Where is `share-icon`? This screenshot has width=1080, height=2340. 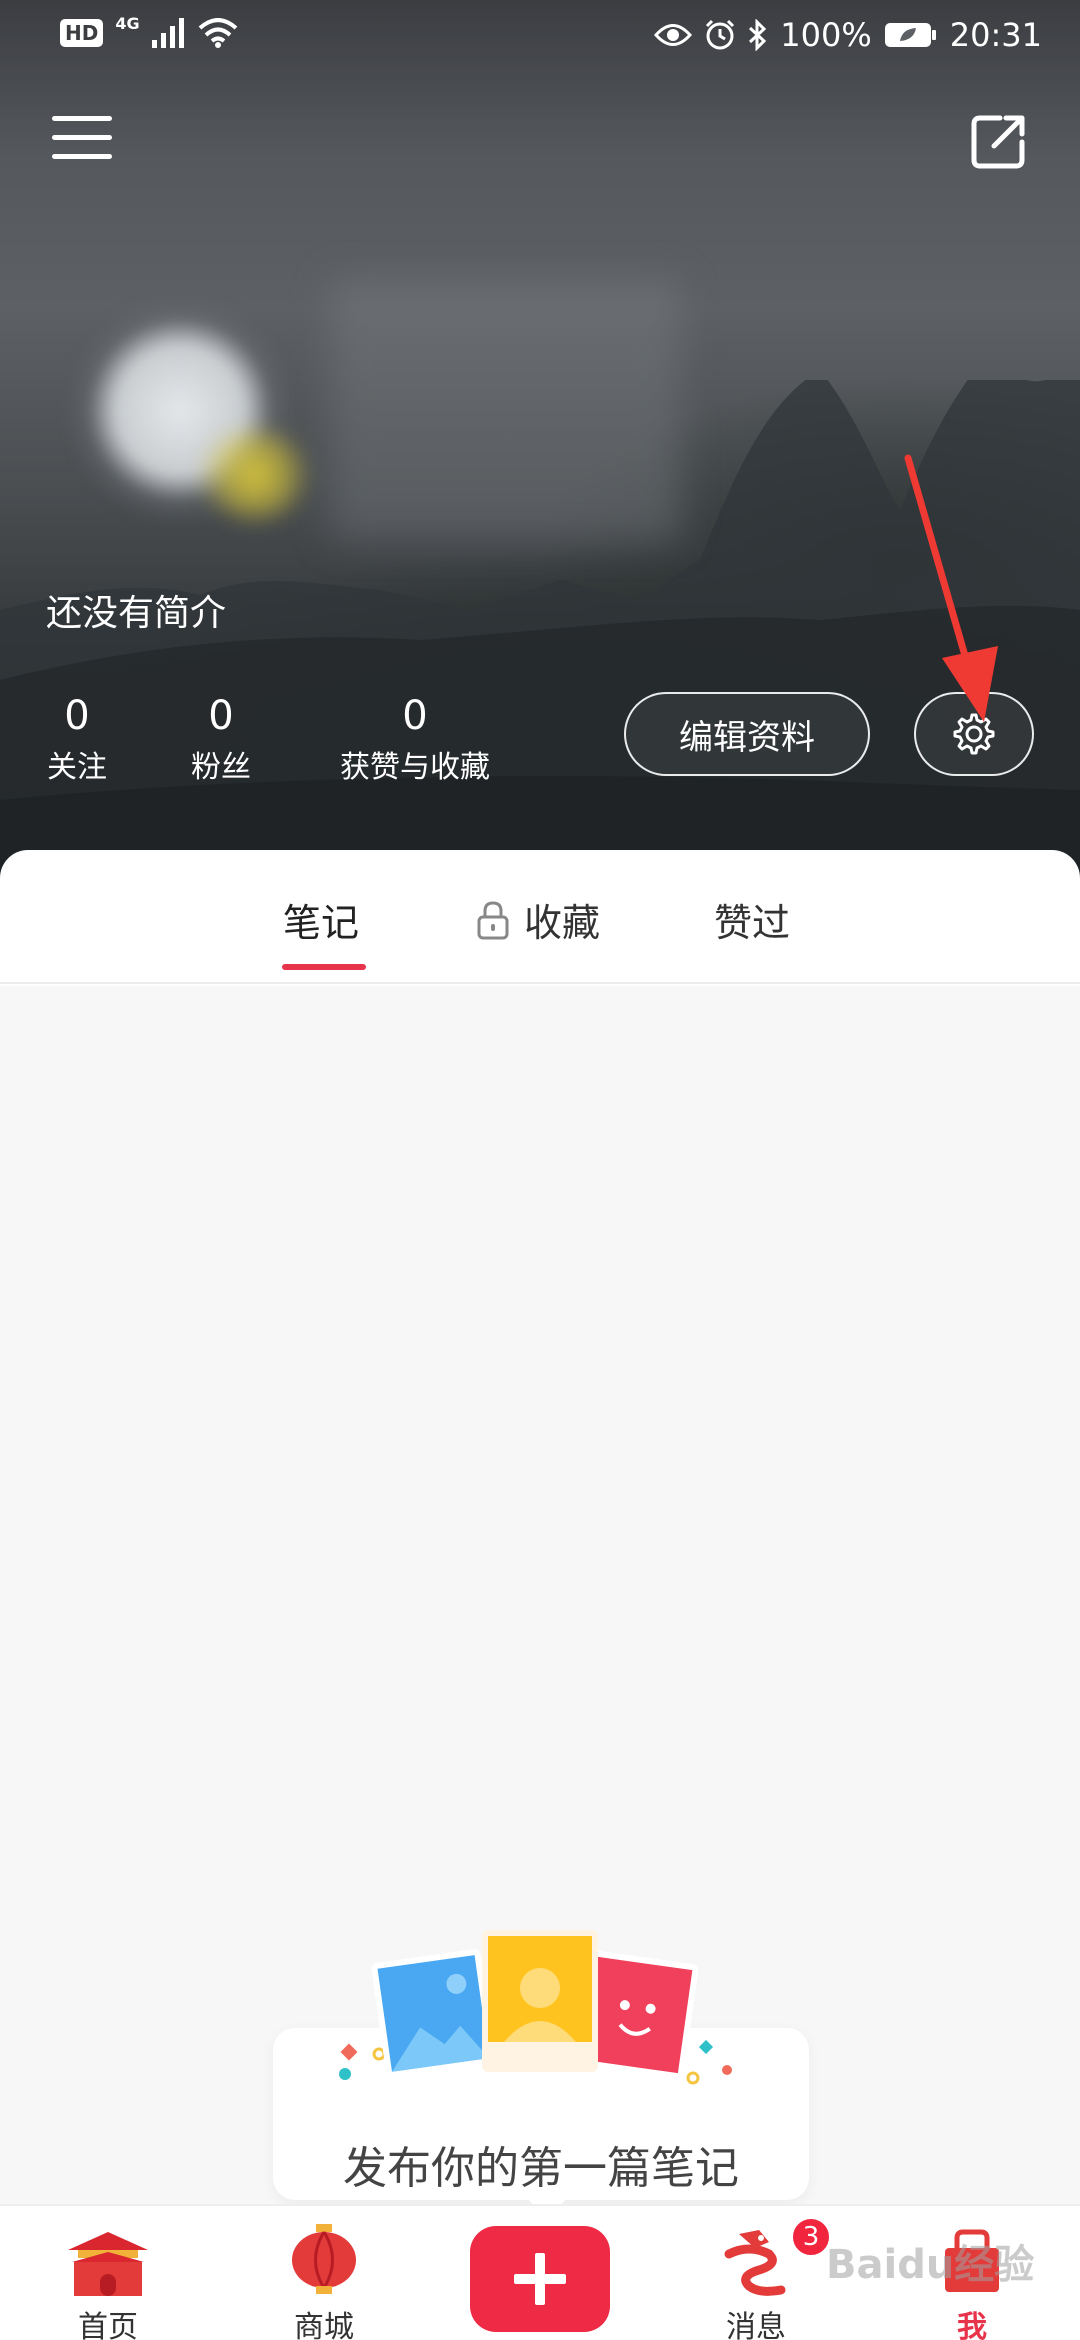
share-icon is located at coordinates (999, 141).